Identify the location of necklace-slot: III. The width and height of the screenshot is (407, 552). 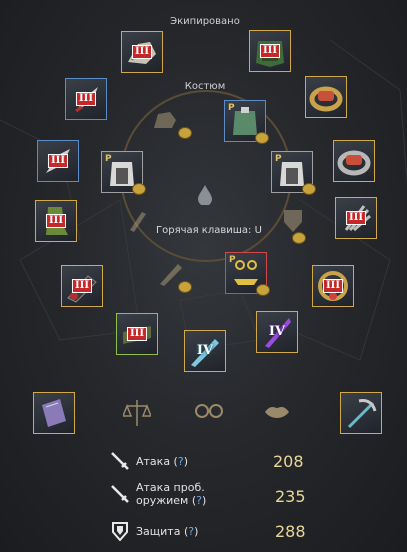
(333, 286).